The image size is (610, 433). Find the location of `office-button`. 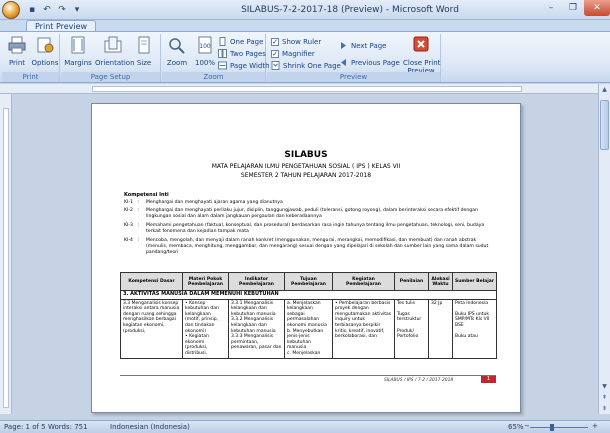

office-button is located at coordinates (11, 9).